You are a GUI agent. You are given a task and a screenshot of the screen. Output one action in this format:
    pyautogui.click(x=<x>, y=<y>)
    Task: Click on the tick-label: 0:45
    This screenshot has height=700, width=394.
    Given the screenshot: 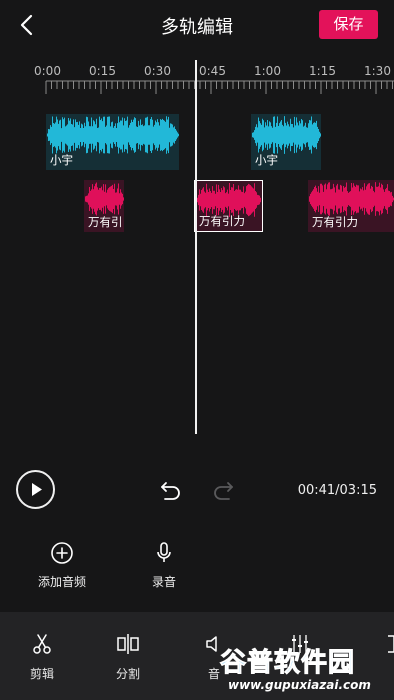 What is the action you would take?
    pyautogui.click(x=212, y=71)
    